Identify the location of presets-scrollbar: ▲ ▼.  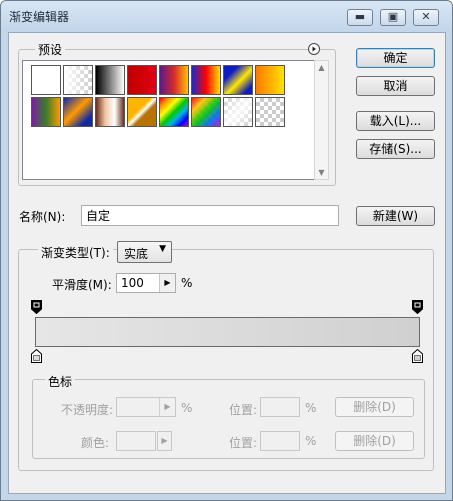
(321, 120).